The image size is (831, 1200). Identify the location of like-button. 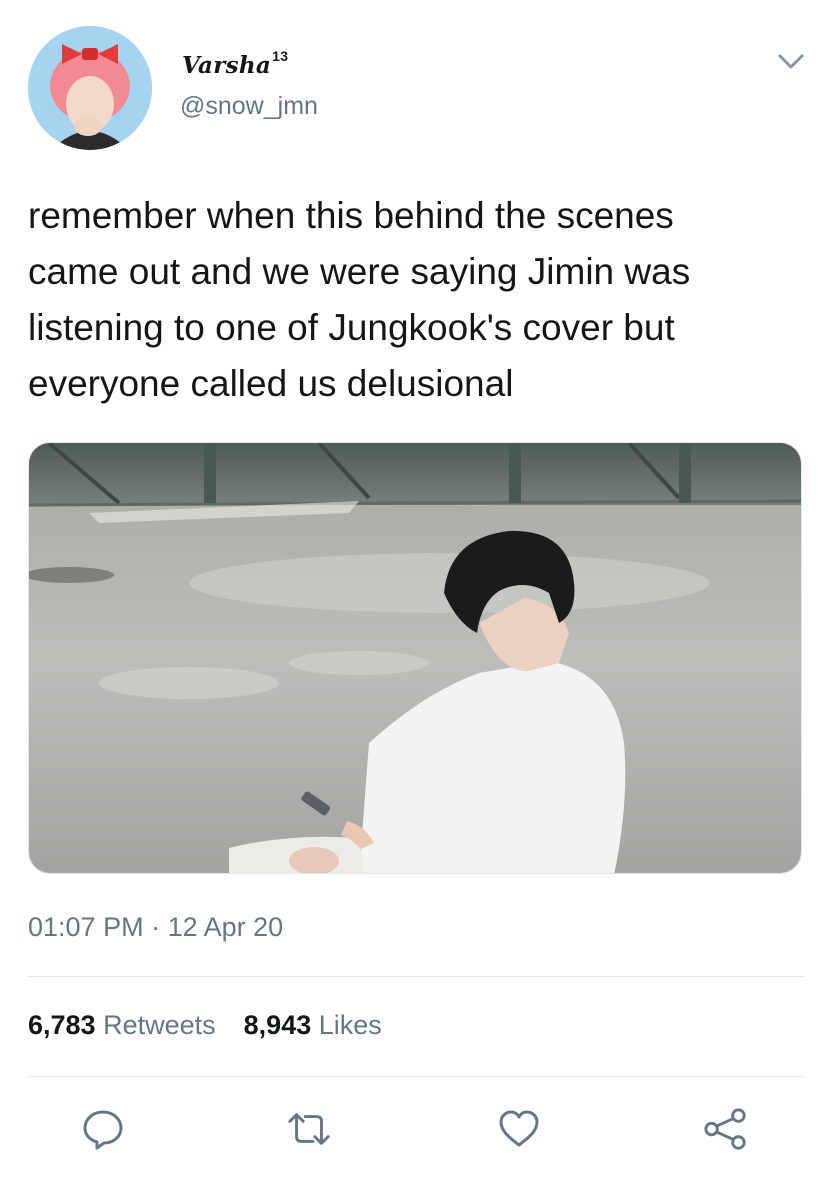
(519, 1129).